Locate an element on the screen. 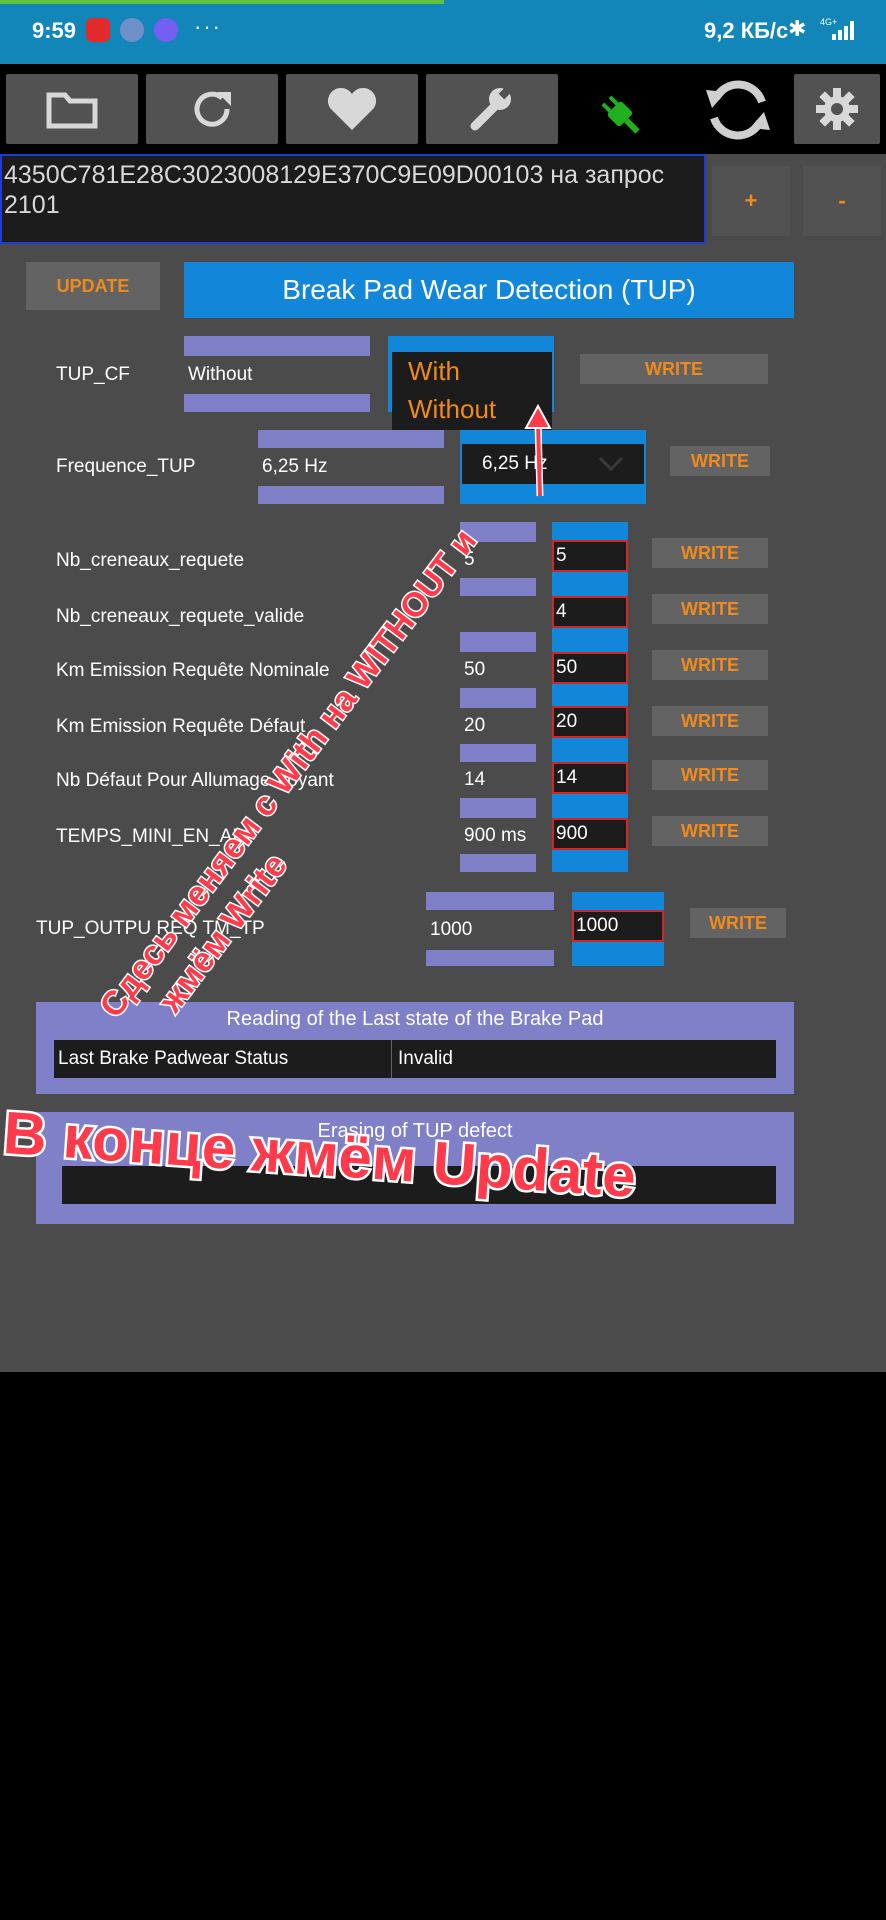 The image size is (886, 1920). reading-status-value: Invalid is located at coordinates (425, 1058).